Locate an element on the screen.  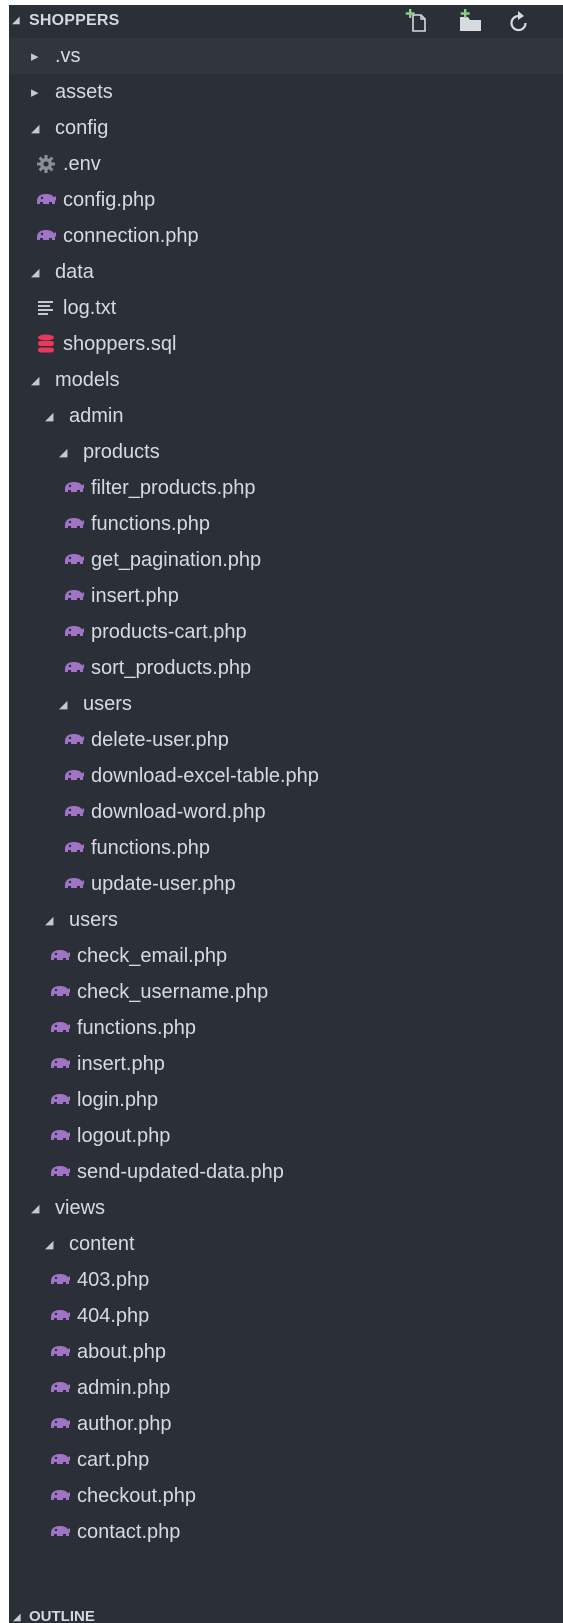
tree-file-row: author.php is located at coordinates (286, 1424).